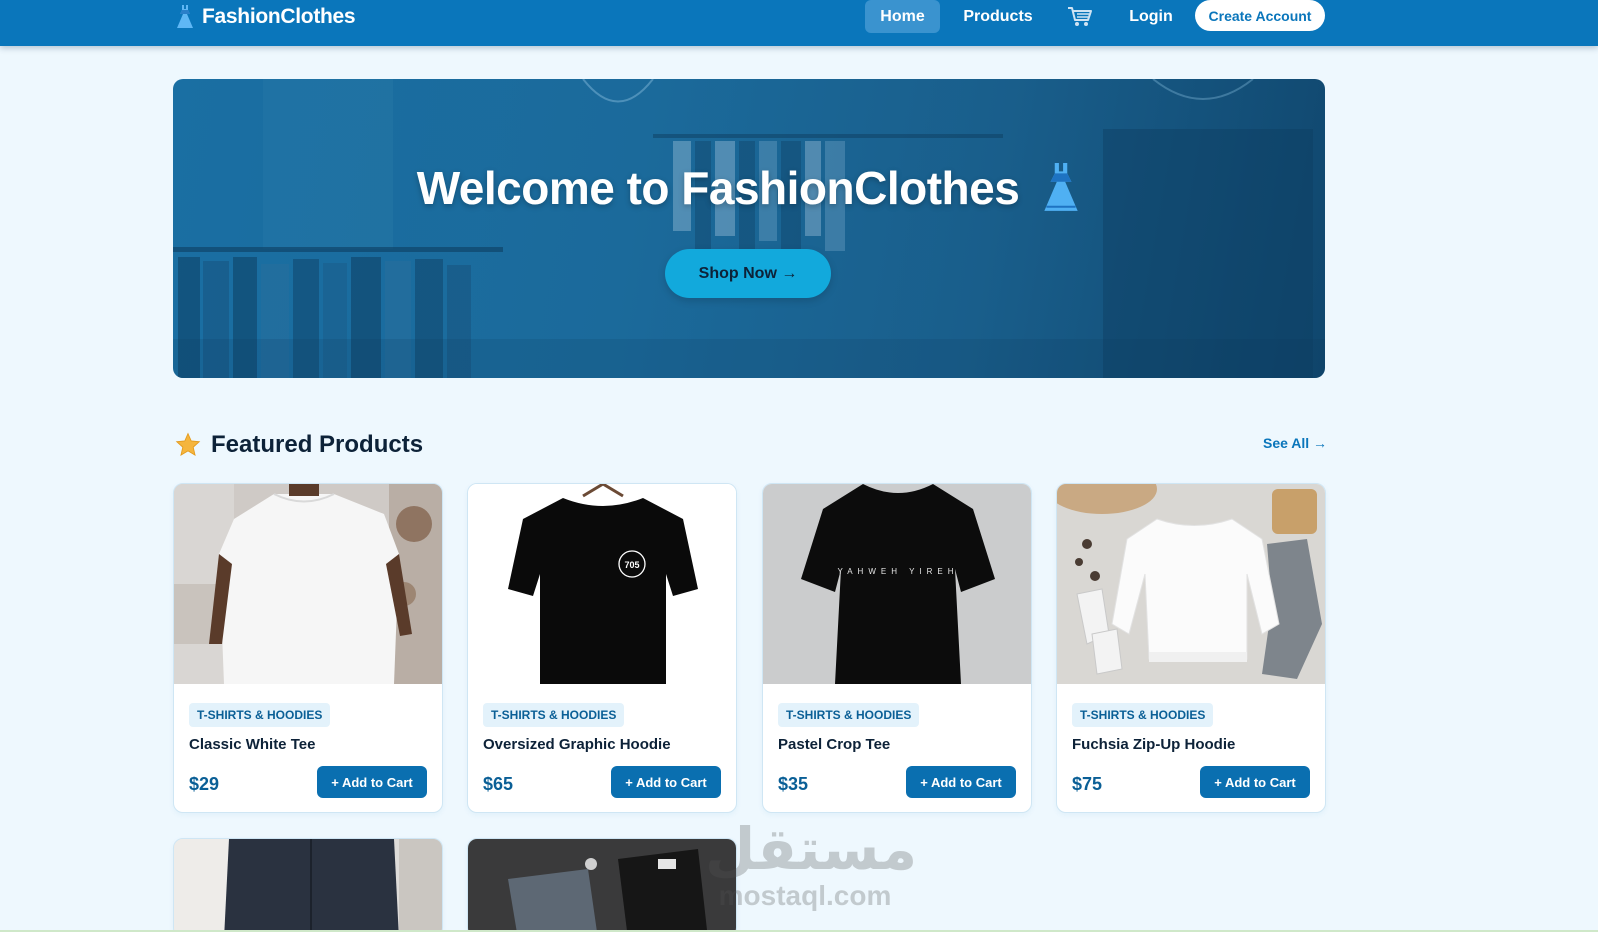 Image resolution: width=1598 pixels, height=932 pixels. I want to click on white-tee-photo, so click(308, 584).